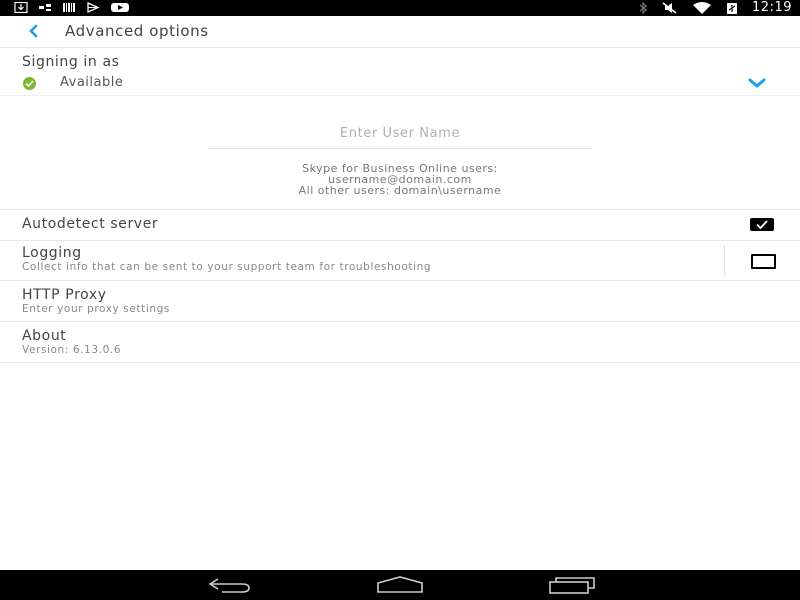  Describe the element at coordinates (229, 585) in the screenshot. I see `back-nav-icon` at that location.